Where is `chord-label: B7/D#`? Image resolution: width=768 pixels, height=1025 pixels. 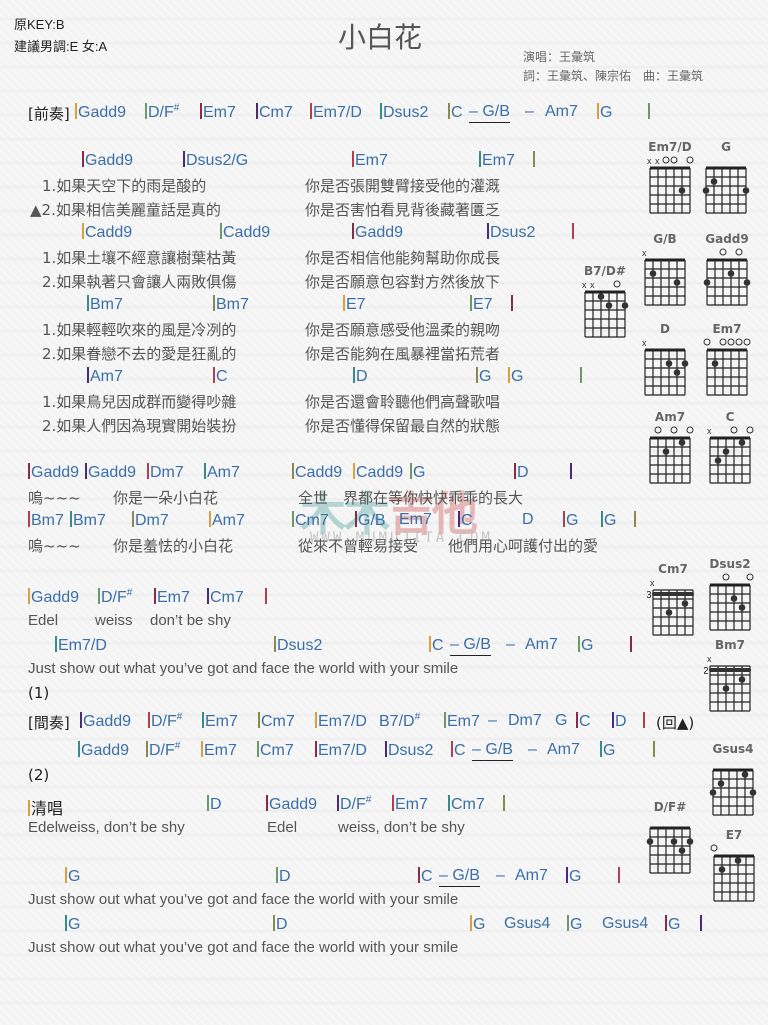 chord-label: B7/D# is located at coordinates (399, 721).